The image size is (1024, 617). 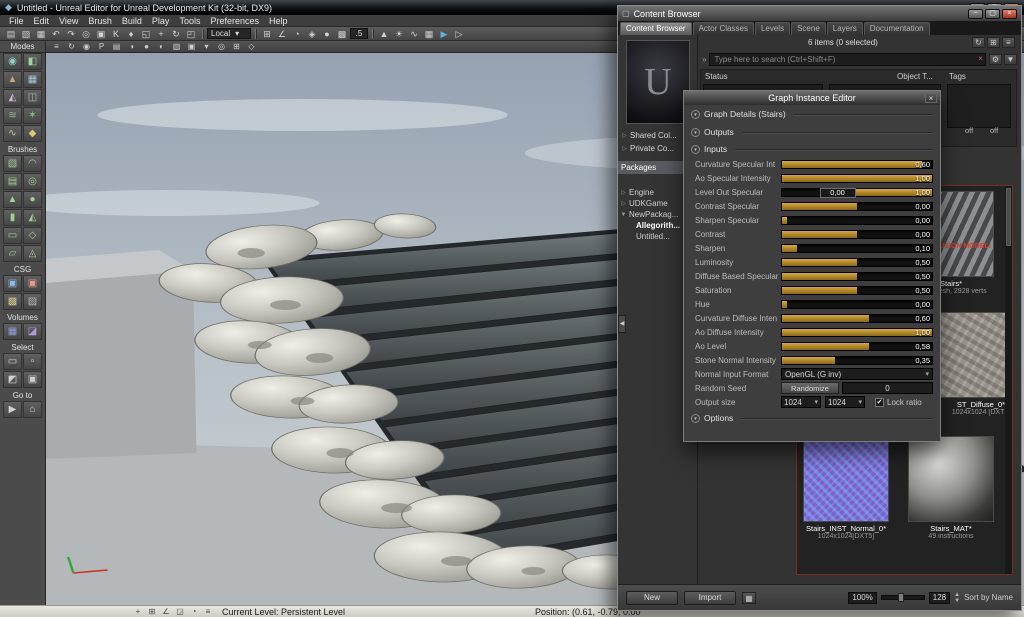 I want to click on perspective-icon: P, so click(x=101, y=46).